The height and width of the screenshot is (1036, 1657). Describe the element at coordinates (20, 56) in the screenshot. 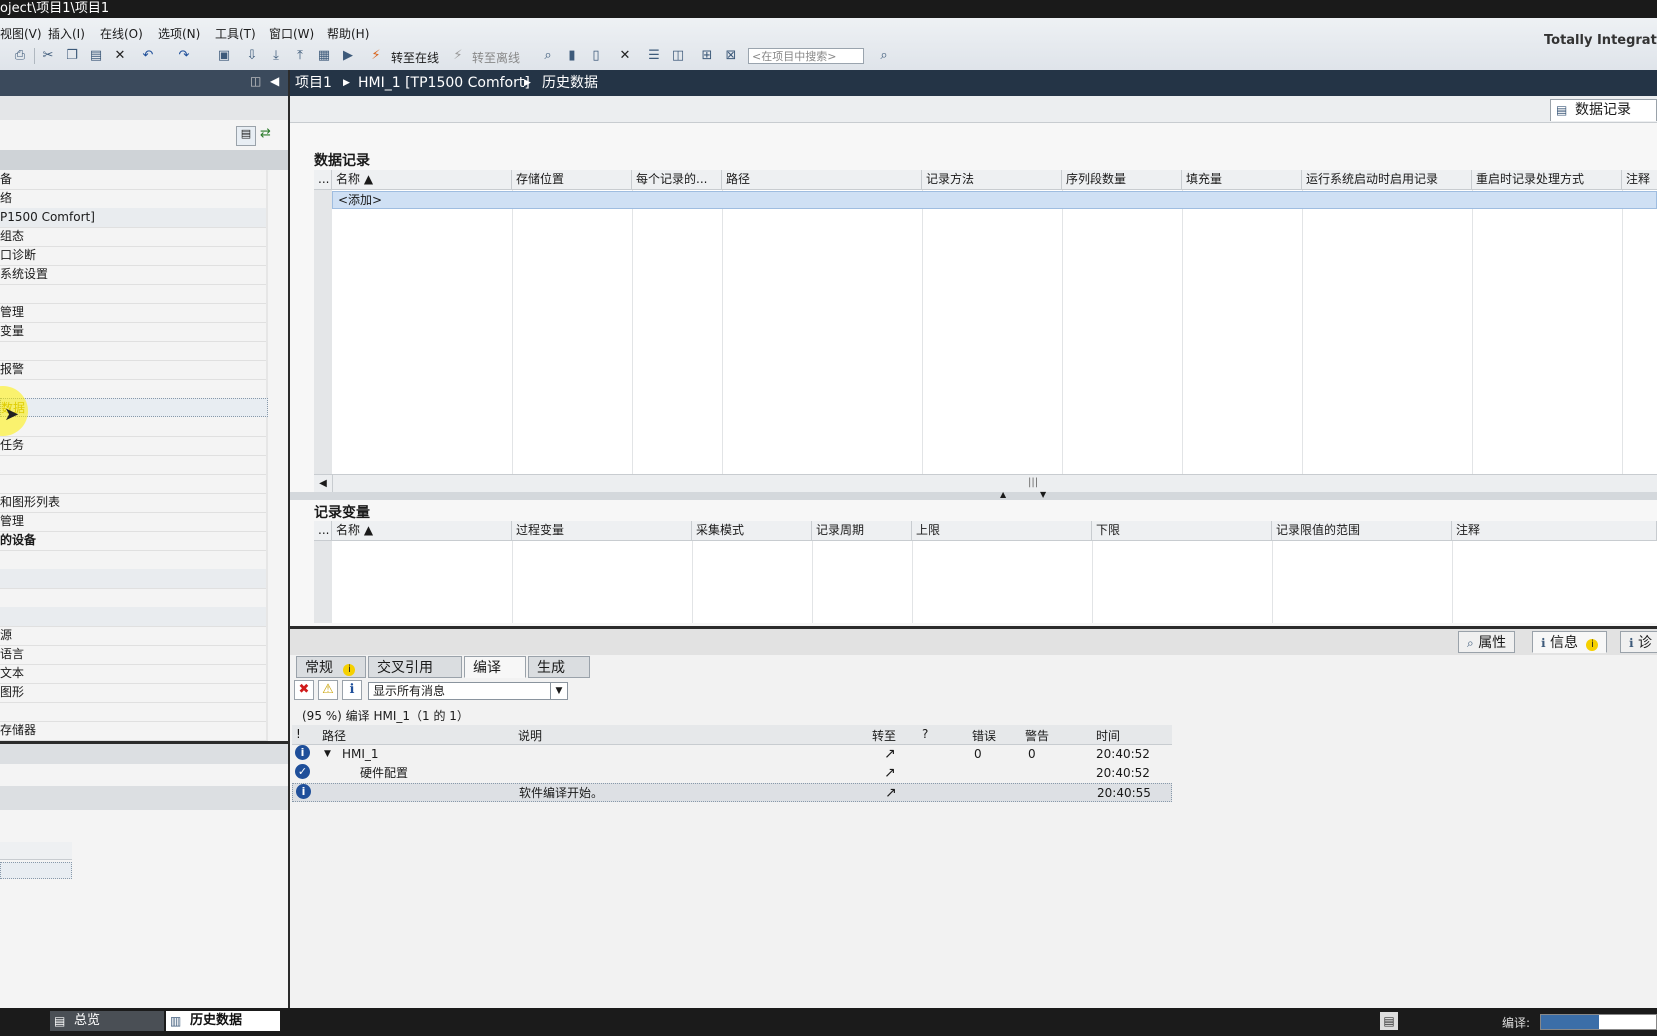

I see `print-icon: ⎙` at that location.